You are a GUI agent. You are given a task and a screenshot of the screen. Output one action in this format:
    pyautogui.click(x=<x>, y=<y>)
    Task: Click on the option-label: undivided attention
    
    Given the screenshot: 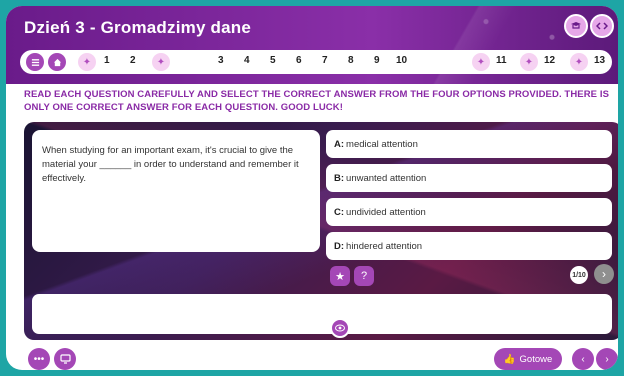 What is the action you would take?
    pyautogui.click(x=386, y=212)
    